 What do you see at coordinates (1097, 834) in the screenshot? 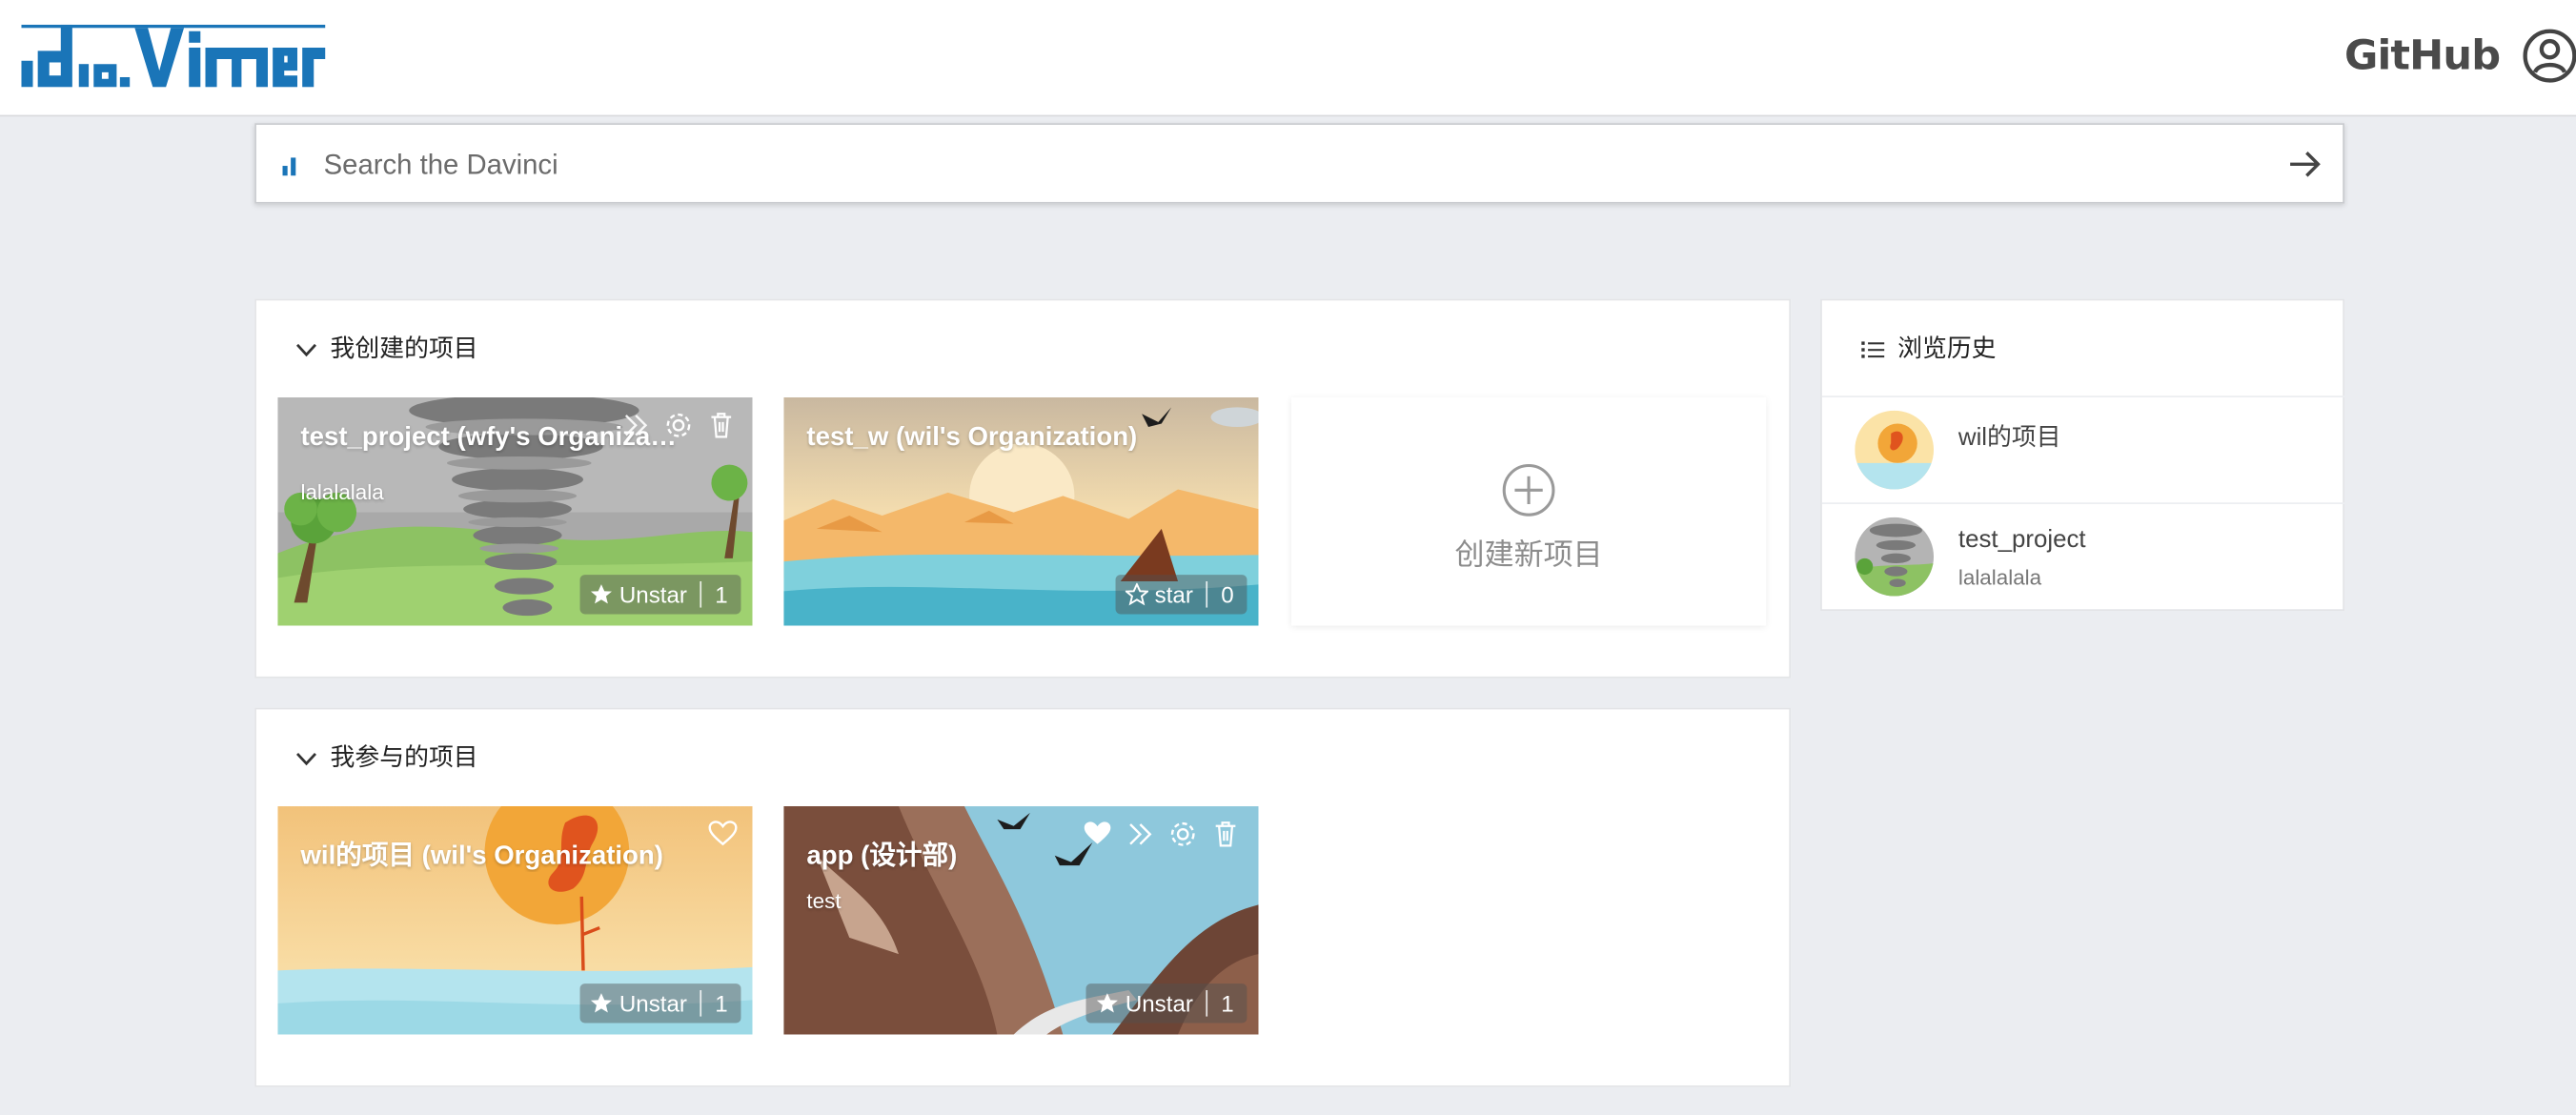
I see `heart-filled-icon` at bounding box center [1097, 834].